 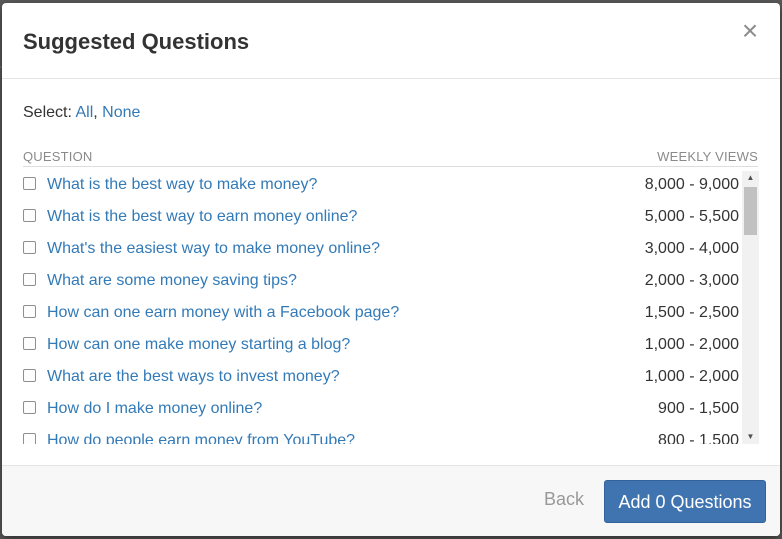 I want to click on select-controls: Select: All, None, so click(x=81, y=113).